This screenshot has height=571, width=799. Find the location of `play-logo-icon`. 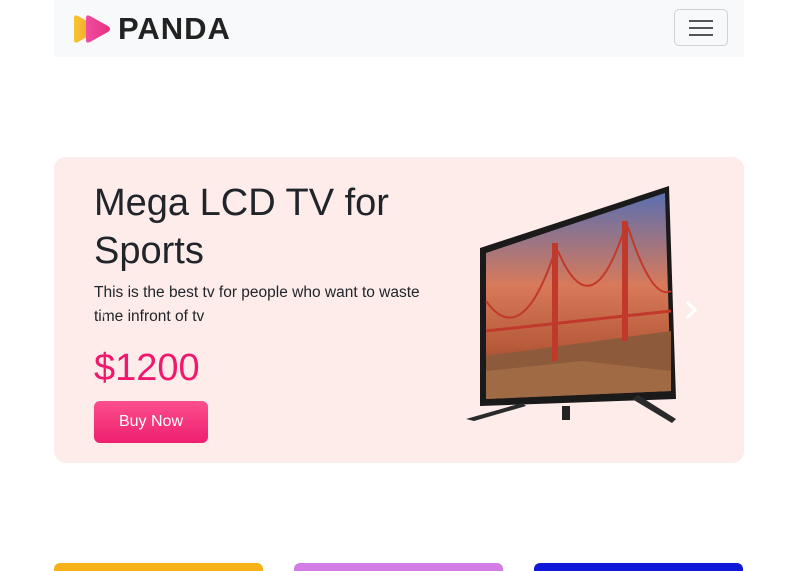

play-logo-icon is located at coordinates (92, 29).